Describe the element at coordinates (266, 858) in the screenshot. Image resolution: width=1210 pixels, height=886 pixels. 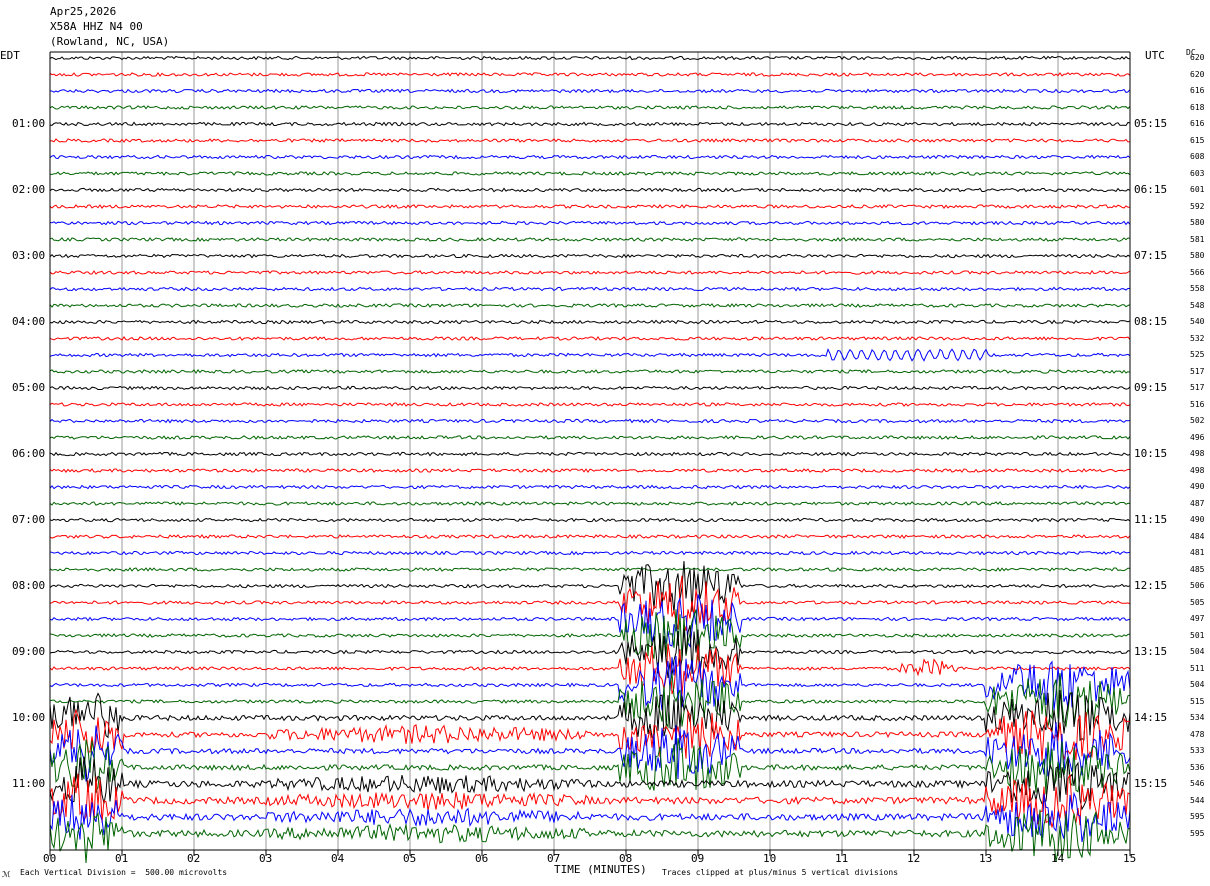
I see `x-tick-label-03: 03` at that location.